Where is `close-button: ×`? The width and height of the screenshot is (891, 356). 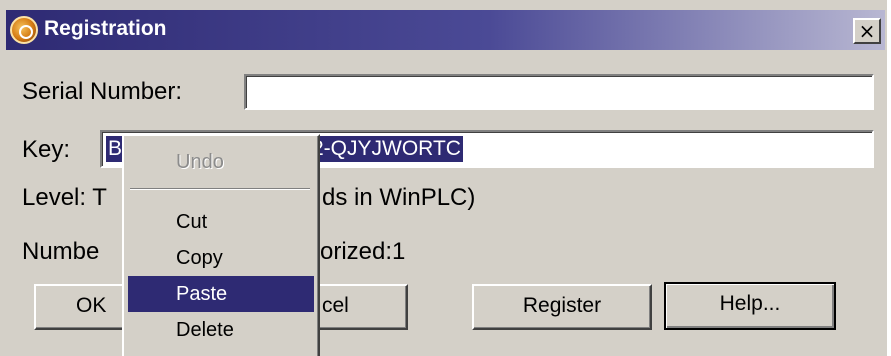 close-button: × is located at coordinates (867, 31).